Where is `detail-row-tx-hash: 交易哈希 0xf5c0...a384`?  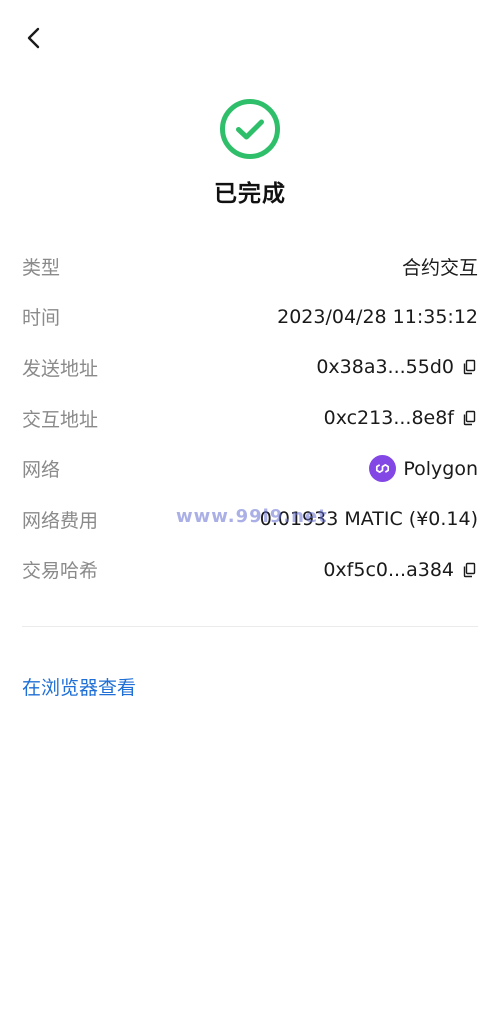 detail-row-tx-hash: 交易哈希 0xf5c0...a384 is located at coordinates (250, 570).